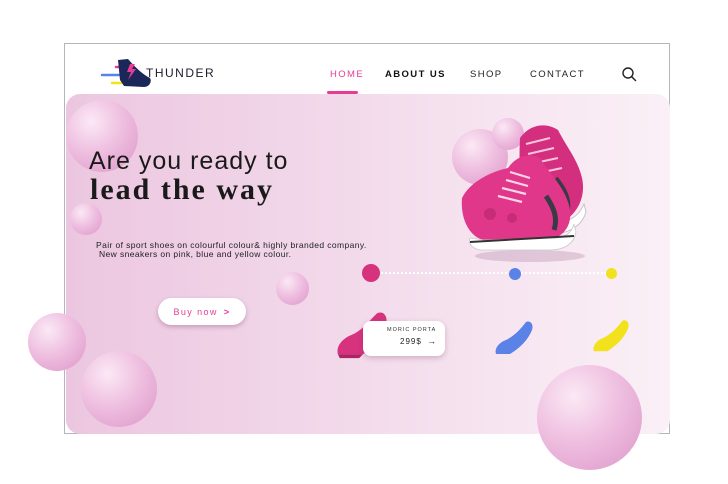 The height and width of the screenshot is (484, 728). What do you see at coordinates (371, 273) in the screenshot?
I see `color-option-pink` at bounding box center [371, 273].